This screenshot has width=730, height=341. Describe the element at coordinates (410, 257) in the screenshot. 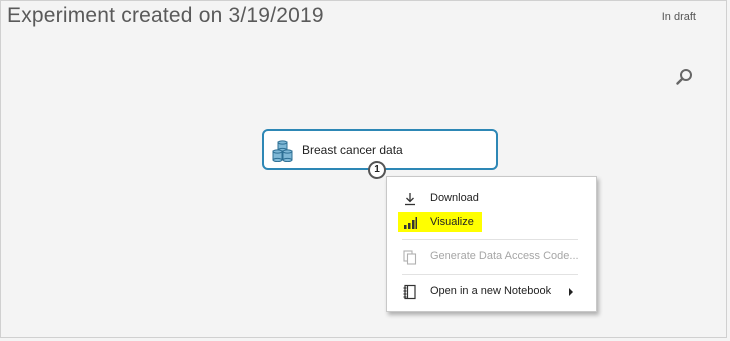

I see `copy-code-icon` at that location.